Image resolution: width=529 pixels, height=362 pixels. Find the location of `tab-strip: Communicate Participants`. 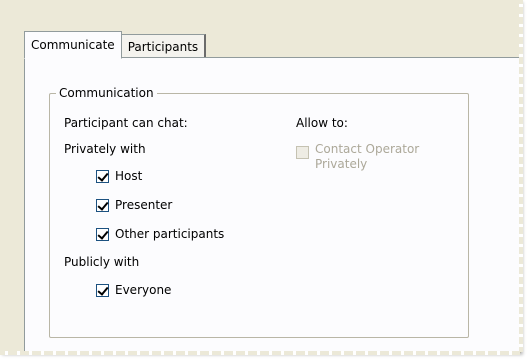

tab-strip: Communicate Participants is located at coordinates (115, 43).